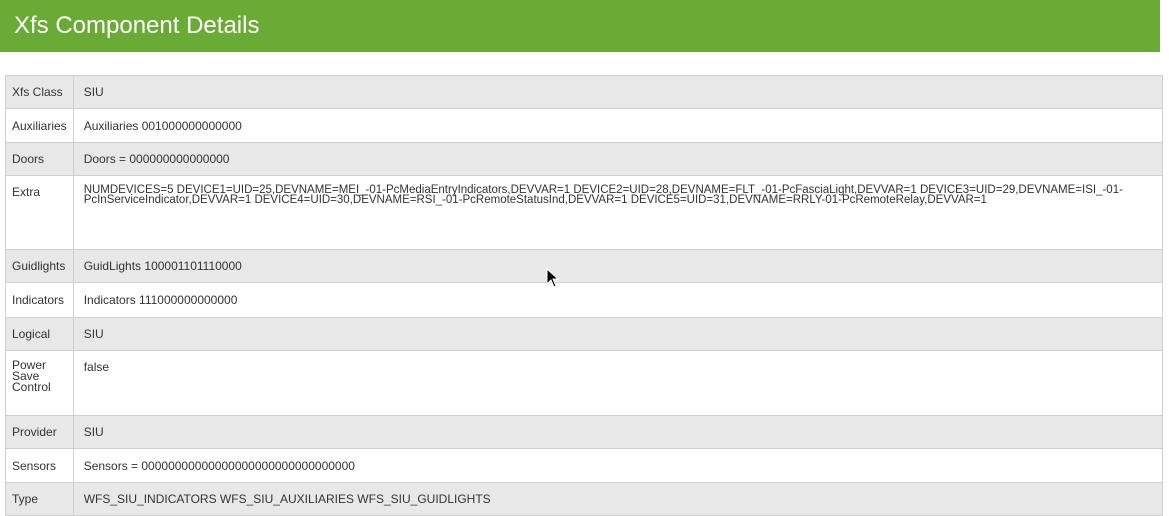  I want to click on row-value-logical: SIU, so click(618, 334).